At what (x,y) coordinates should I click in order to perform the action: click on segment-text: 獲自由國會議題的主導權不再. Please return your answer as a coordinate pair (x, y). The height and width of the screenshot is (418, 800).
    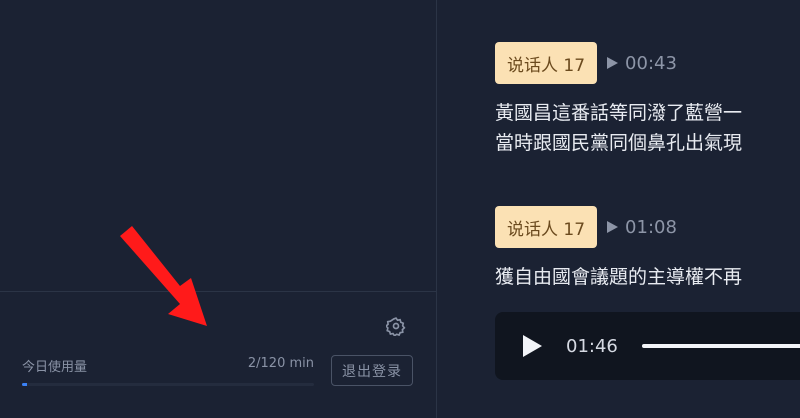
    Looking at the image, I should click on (618, 277).